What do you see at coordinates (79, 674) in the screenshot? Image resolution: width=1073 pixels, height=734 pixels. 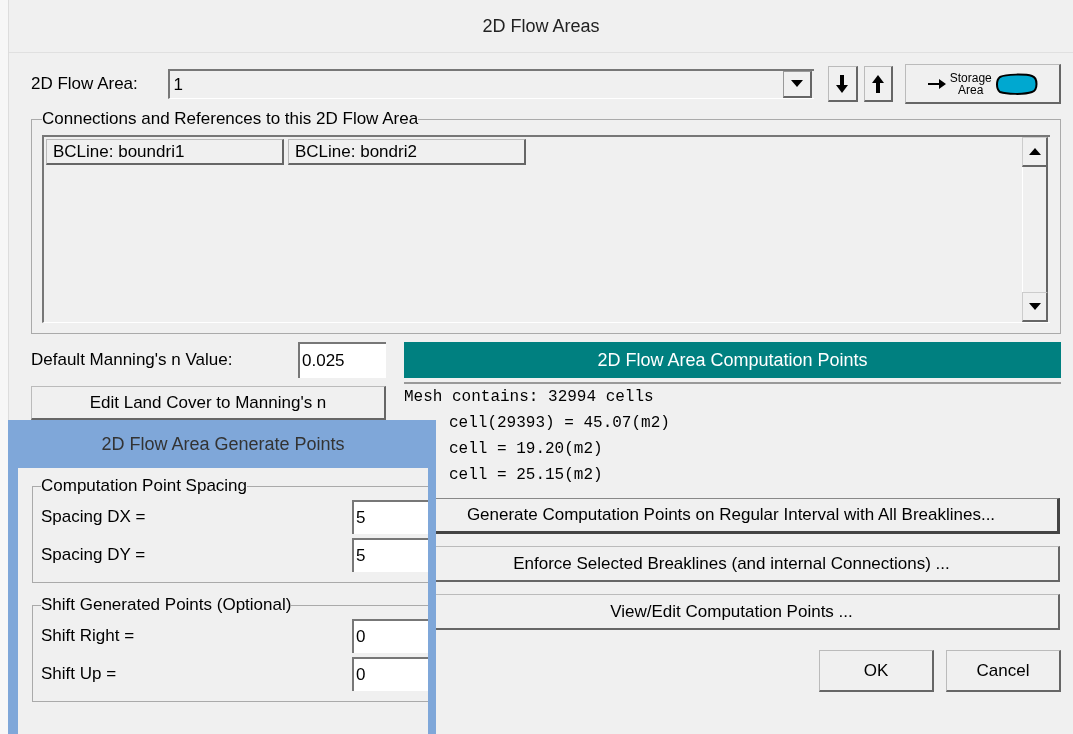 I see `field-label: Shift Up =` at bounding box center [79, 674].